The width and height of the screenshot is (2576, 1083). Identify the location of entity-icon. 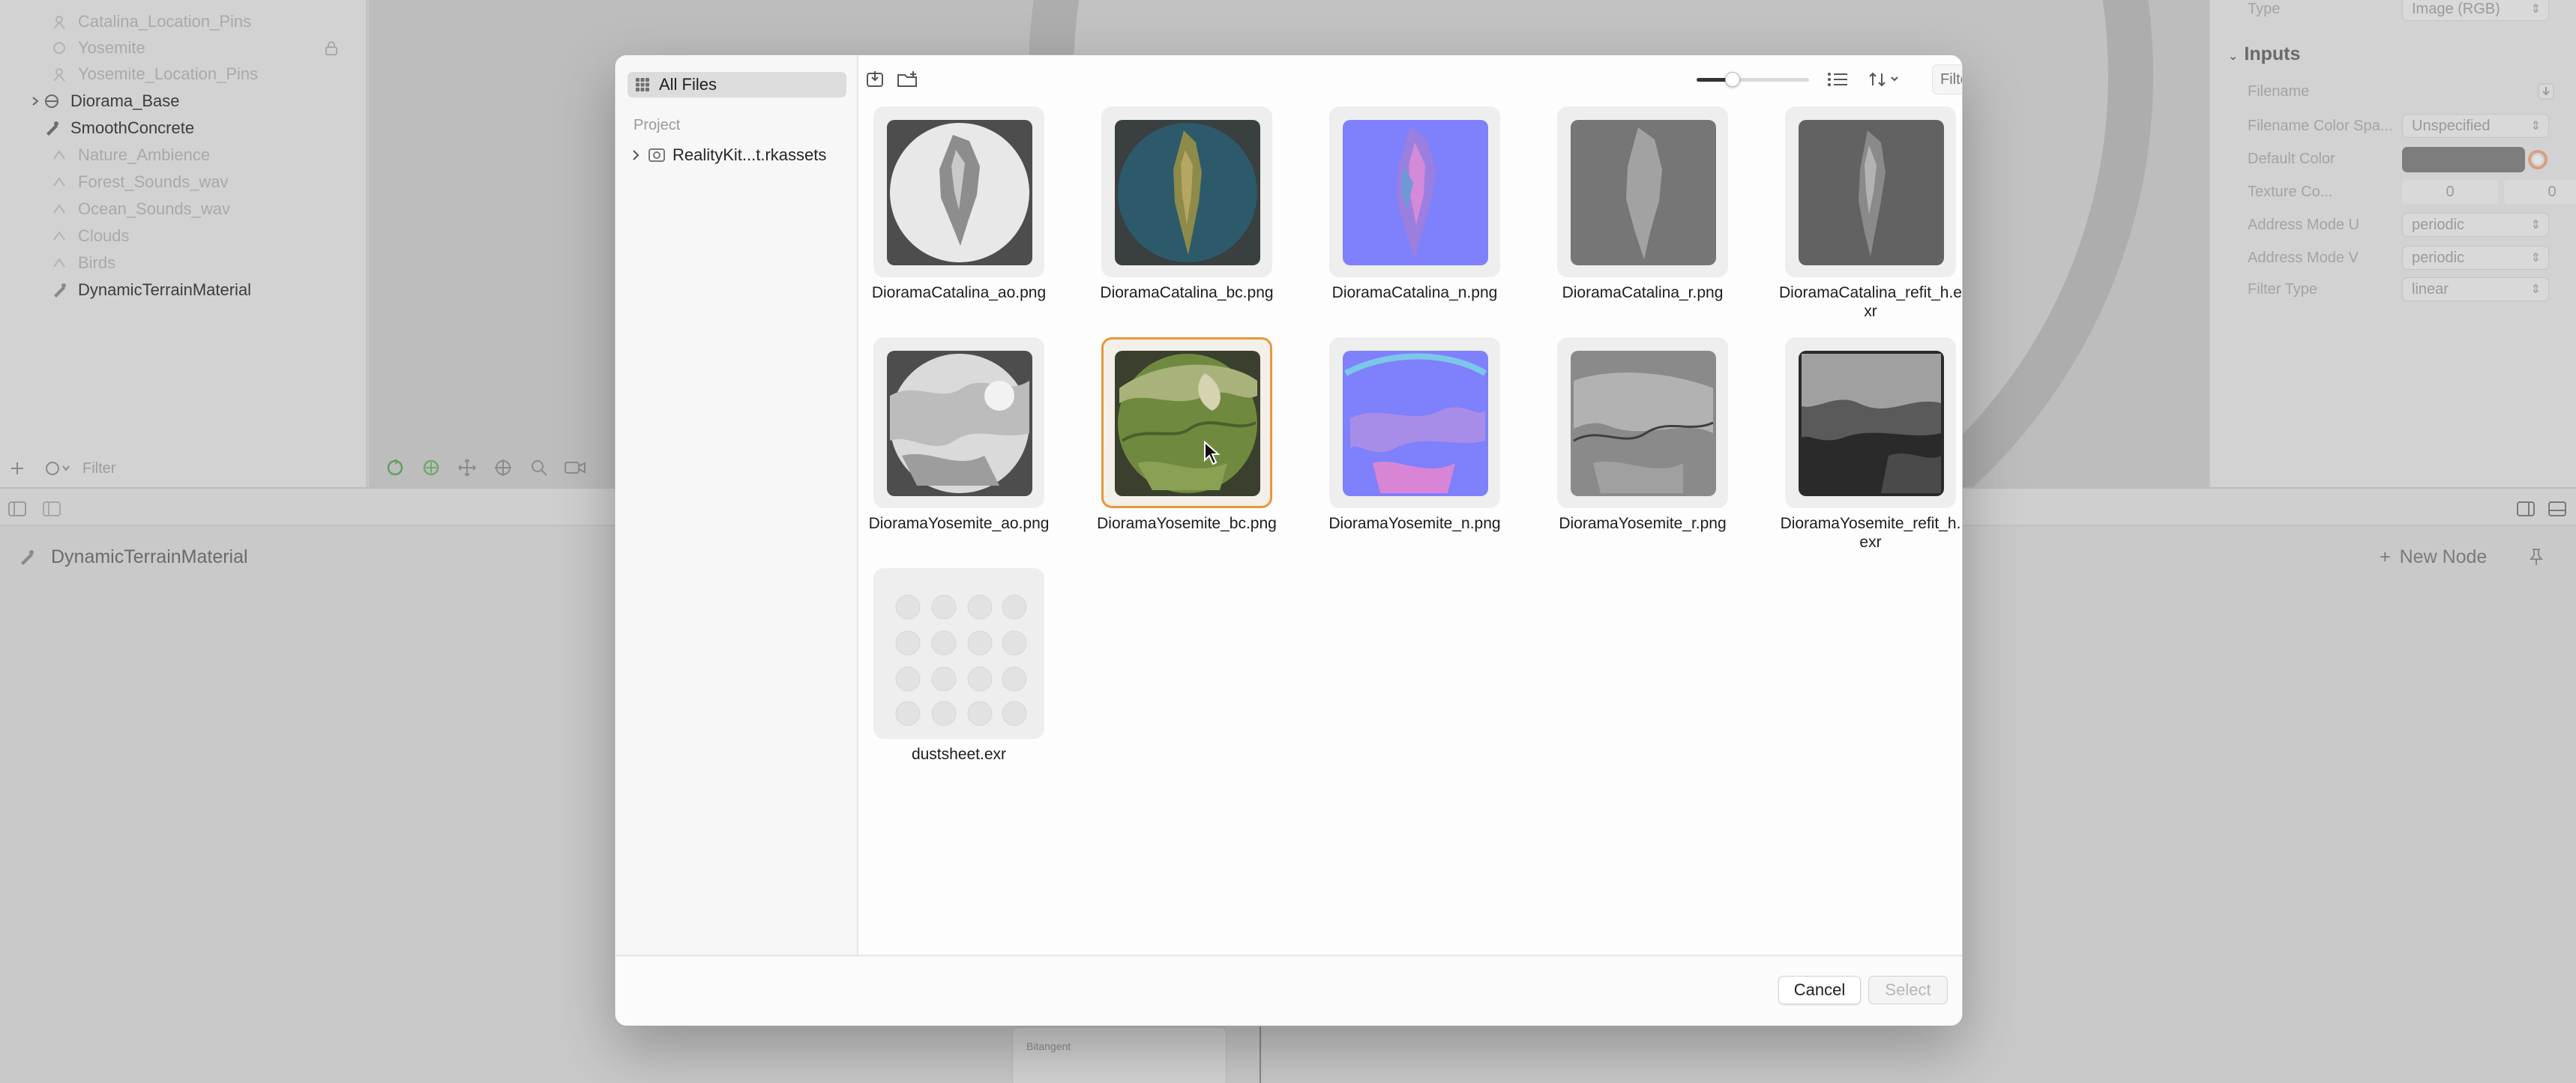
(59, 21).